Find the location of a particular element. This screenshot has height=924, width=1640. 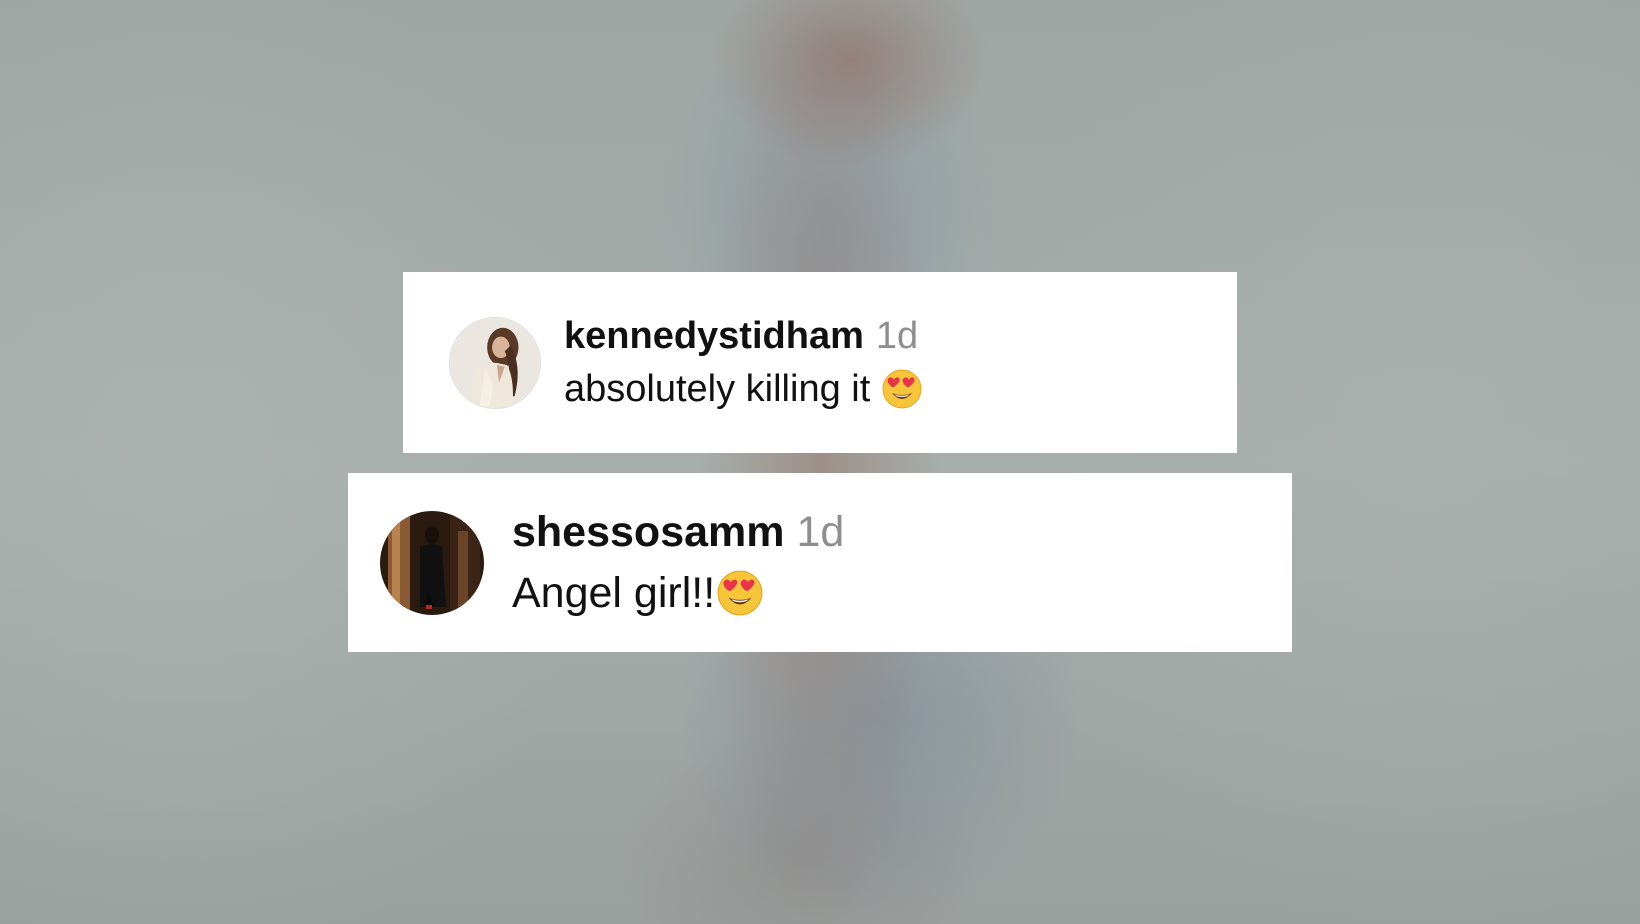

comment-body: kennedystidham 1d absolutely killing it is located at coordinates (743, 363).